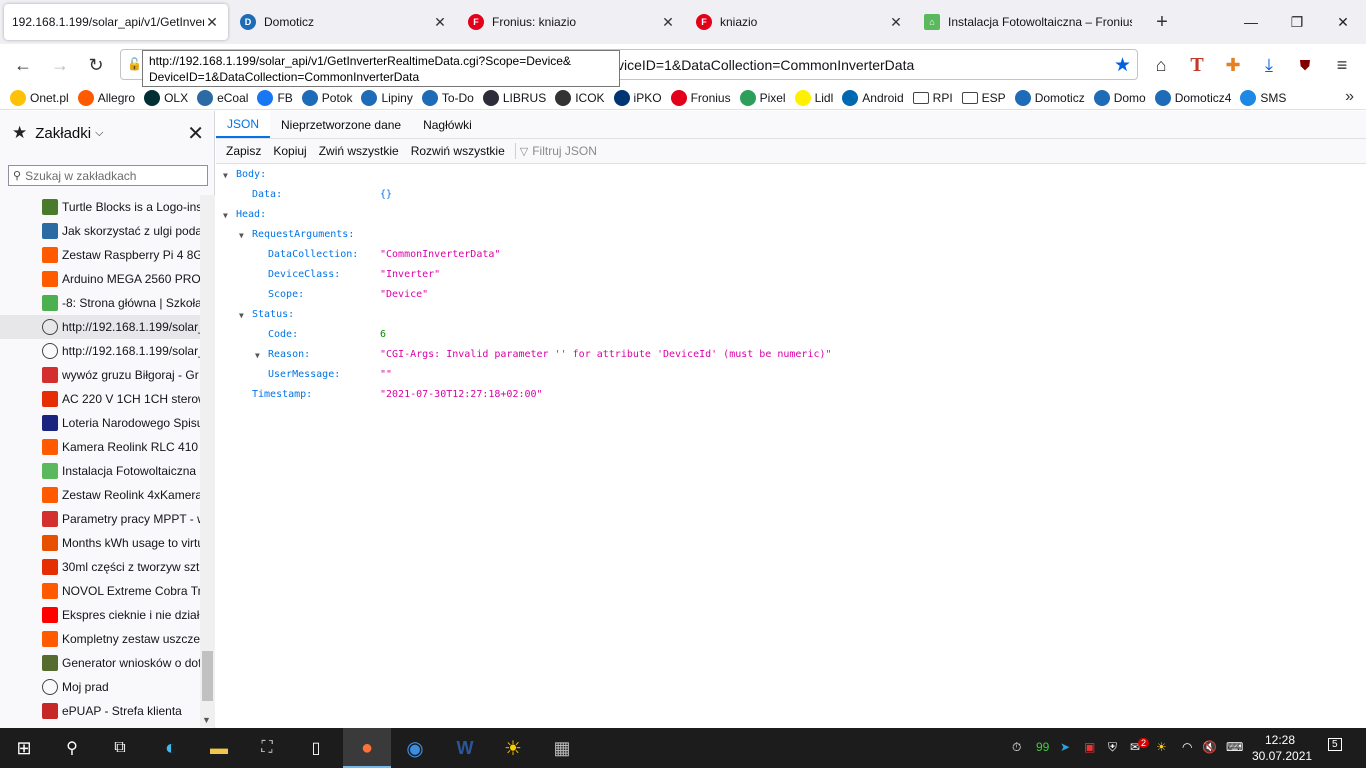  What do you see at coordinates (100, 255) in the screenshot?
I see `bookmark-item: Zestaw Raspberry Pi 4 8GB` at bounding box center [100, 255].